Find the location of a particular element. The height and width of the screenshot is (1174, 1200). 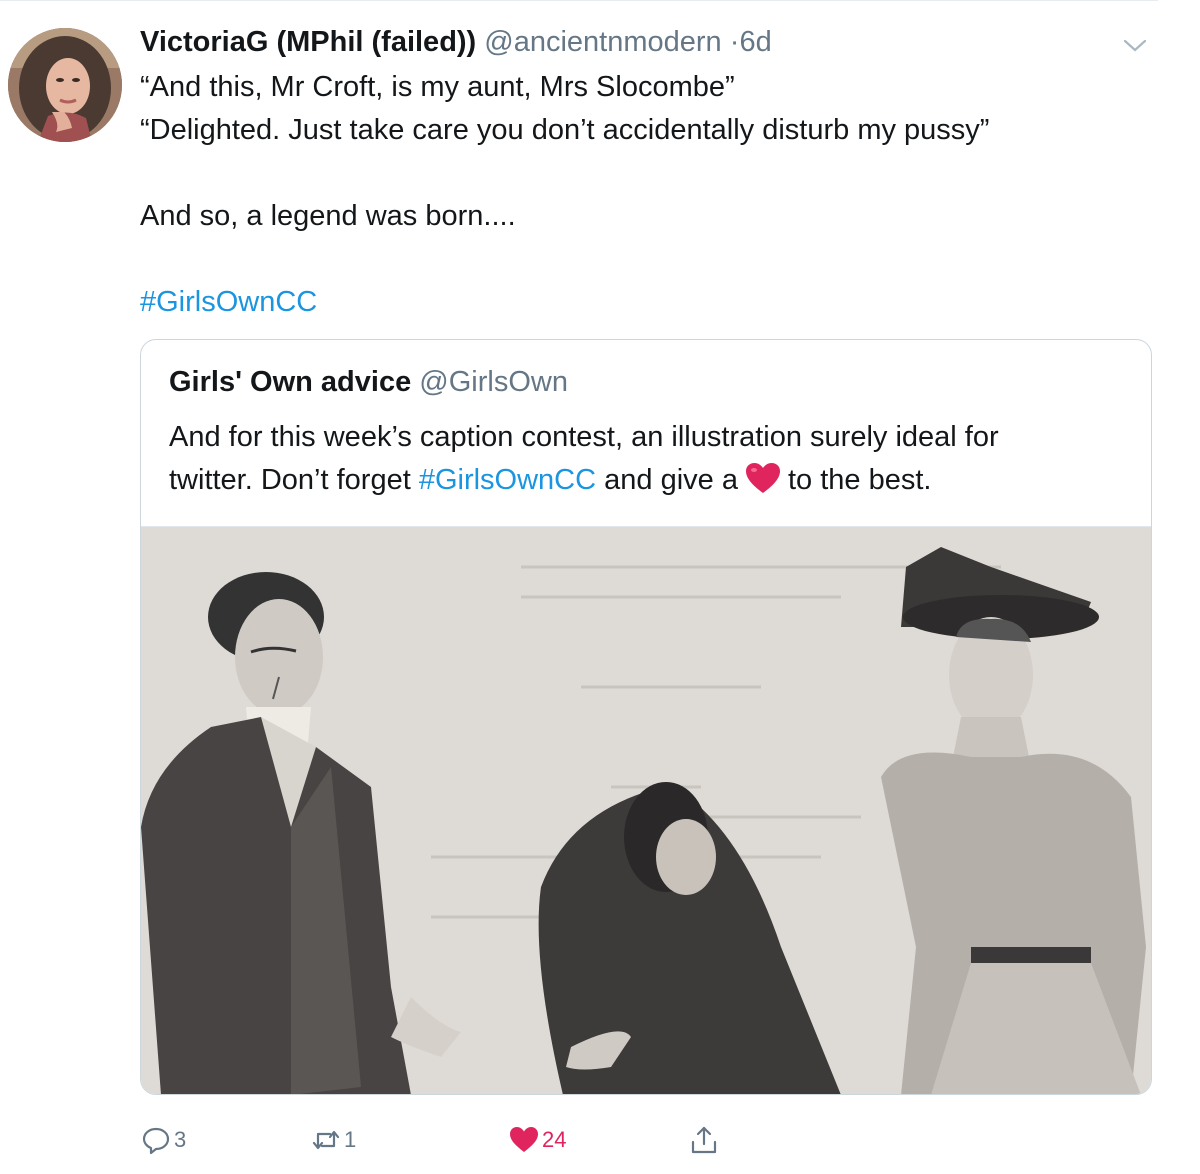

retweet-button: 1 is located at coordinates (333, 1140).